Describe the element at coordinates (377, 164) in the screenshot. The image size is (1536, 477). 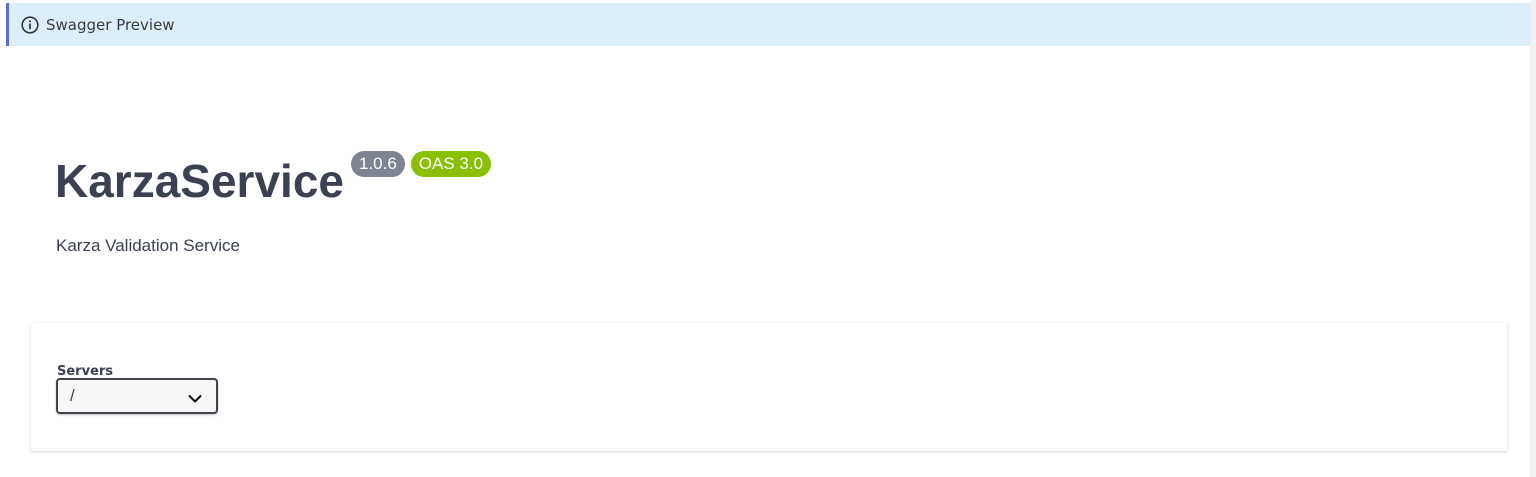
I see `version-badge: 1.0.6` at that location.